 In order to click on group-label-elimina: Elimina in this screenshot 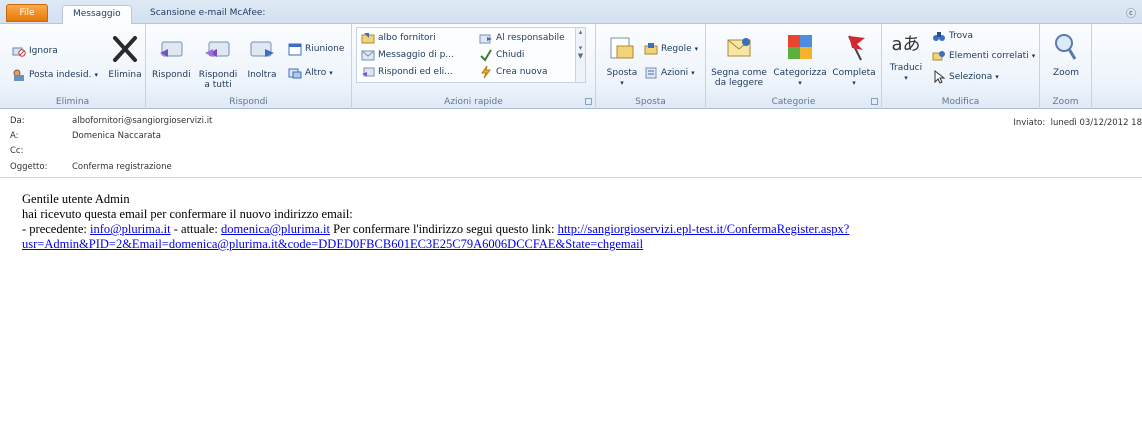, I will do `click(72, 102)`.